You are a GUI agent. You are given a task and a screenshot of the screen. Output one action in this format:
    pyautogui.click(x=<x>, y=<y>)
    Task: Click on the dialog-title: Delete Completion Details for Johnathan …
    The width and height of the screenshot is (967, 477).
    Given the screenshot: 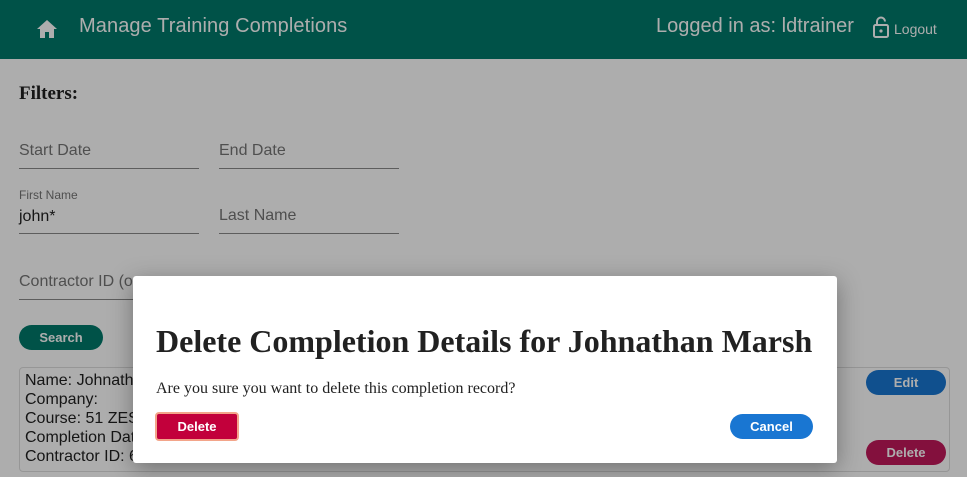 What is the action you would take?
    pyautogui.click(x=484, y=341)
    